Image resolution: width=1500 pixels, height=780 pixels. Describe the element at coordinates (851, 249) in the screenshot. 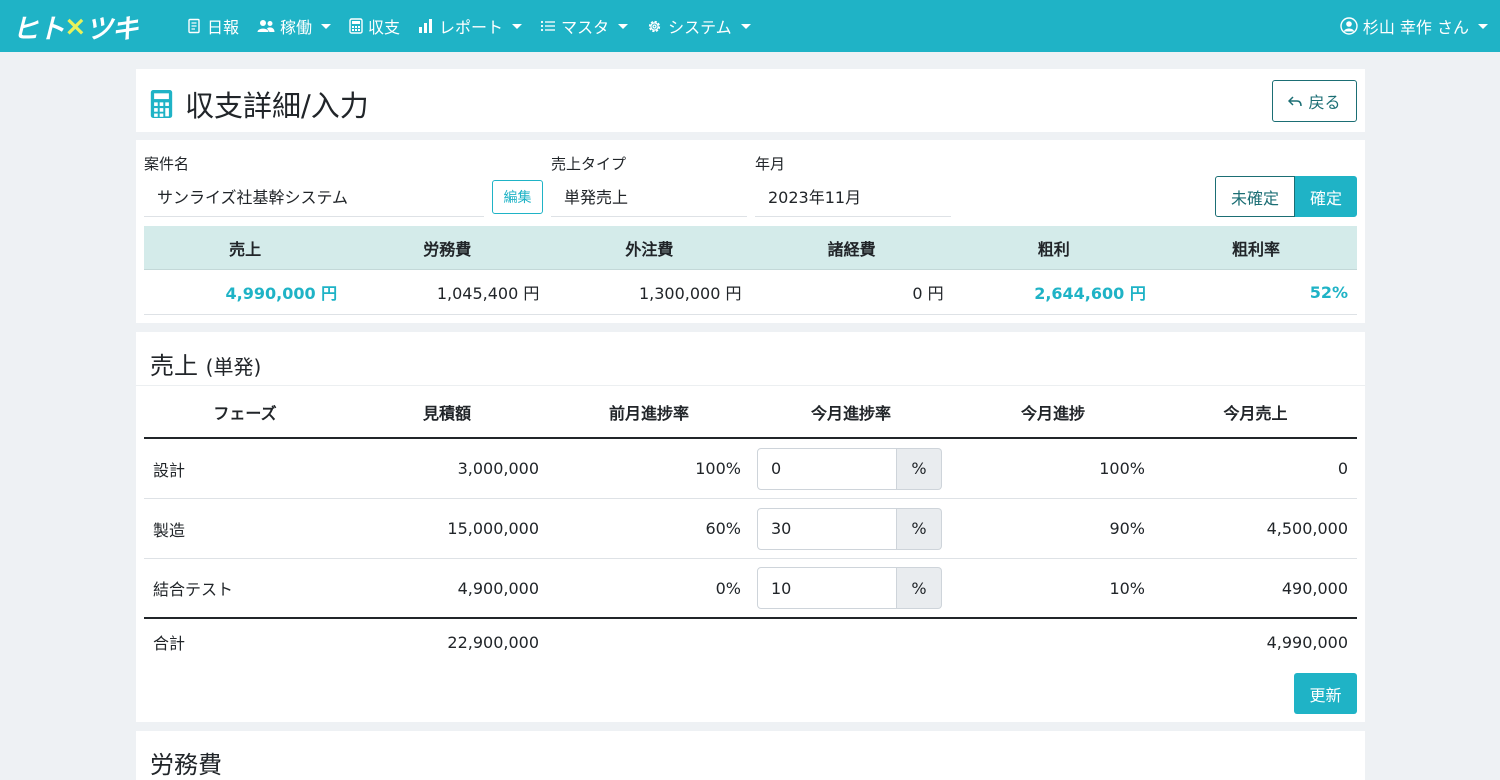

I see `summary-header-expenses: 諸経費` at that location.